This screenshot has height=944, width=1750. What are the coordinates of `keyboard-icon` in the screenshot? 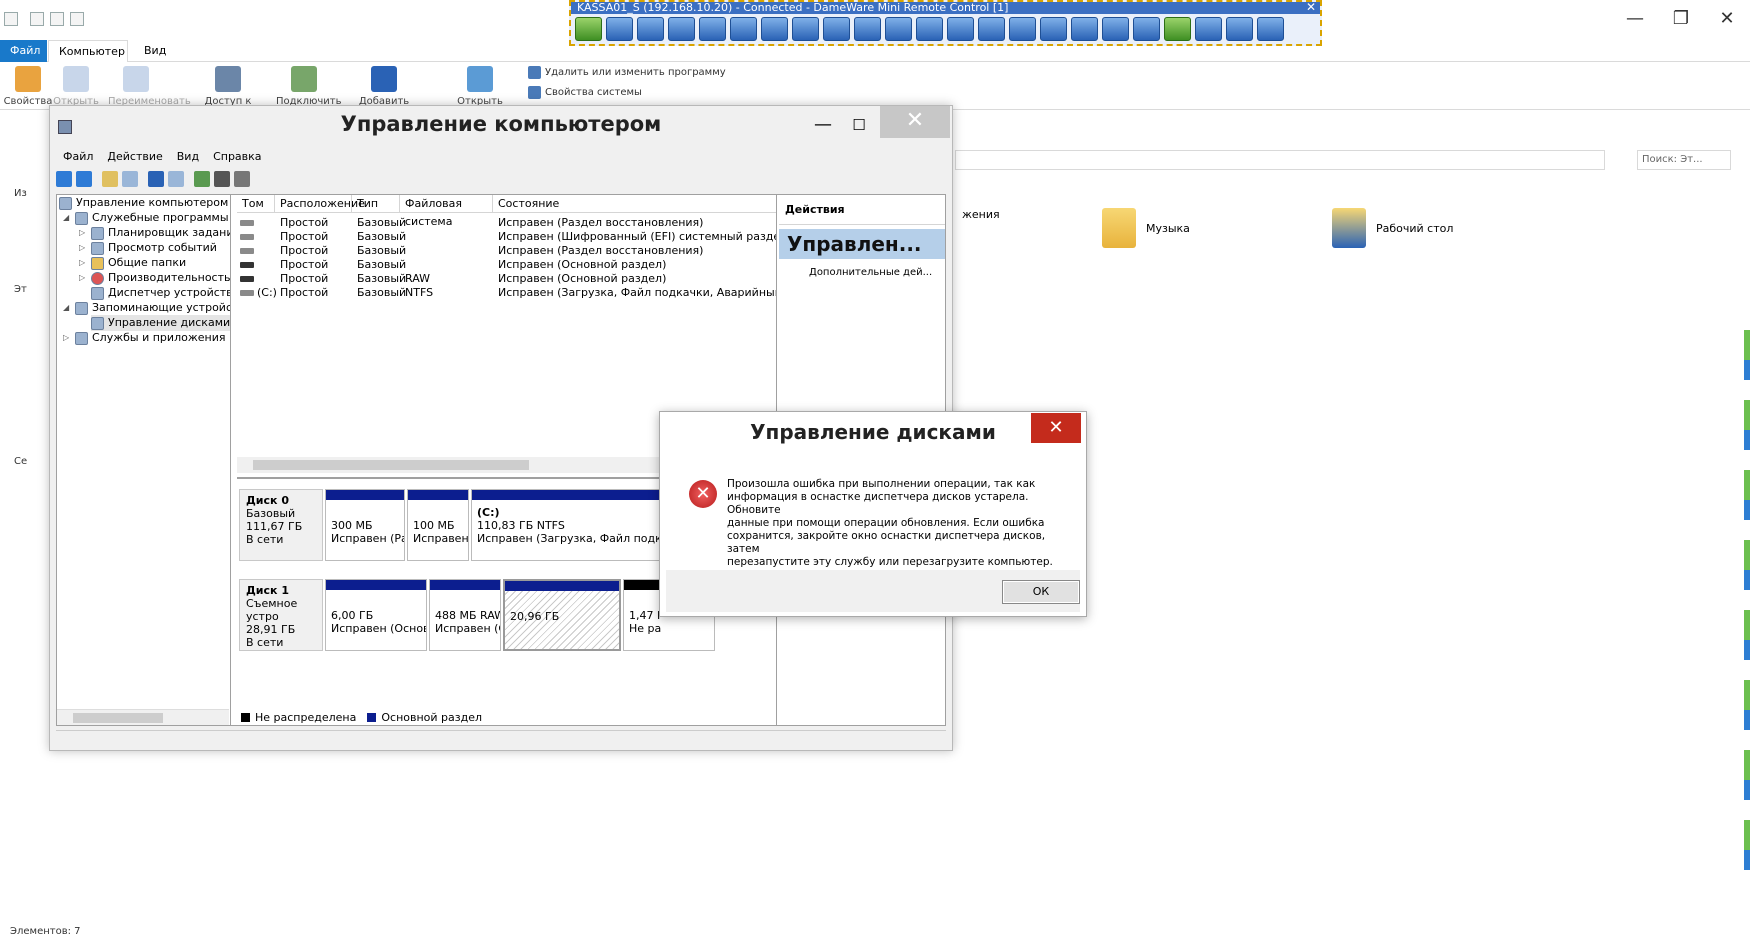 It's located at (836, 29).